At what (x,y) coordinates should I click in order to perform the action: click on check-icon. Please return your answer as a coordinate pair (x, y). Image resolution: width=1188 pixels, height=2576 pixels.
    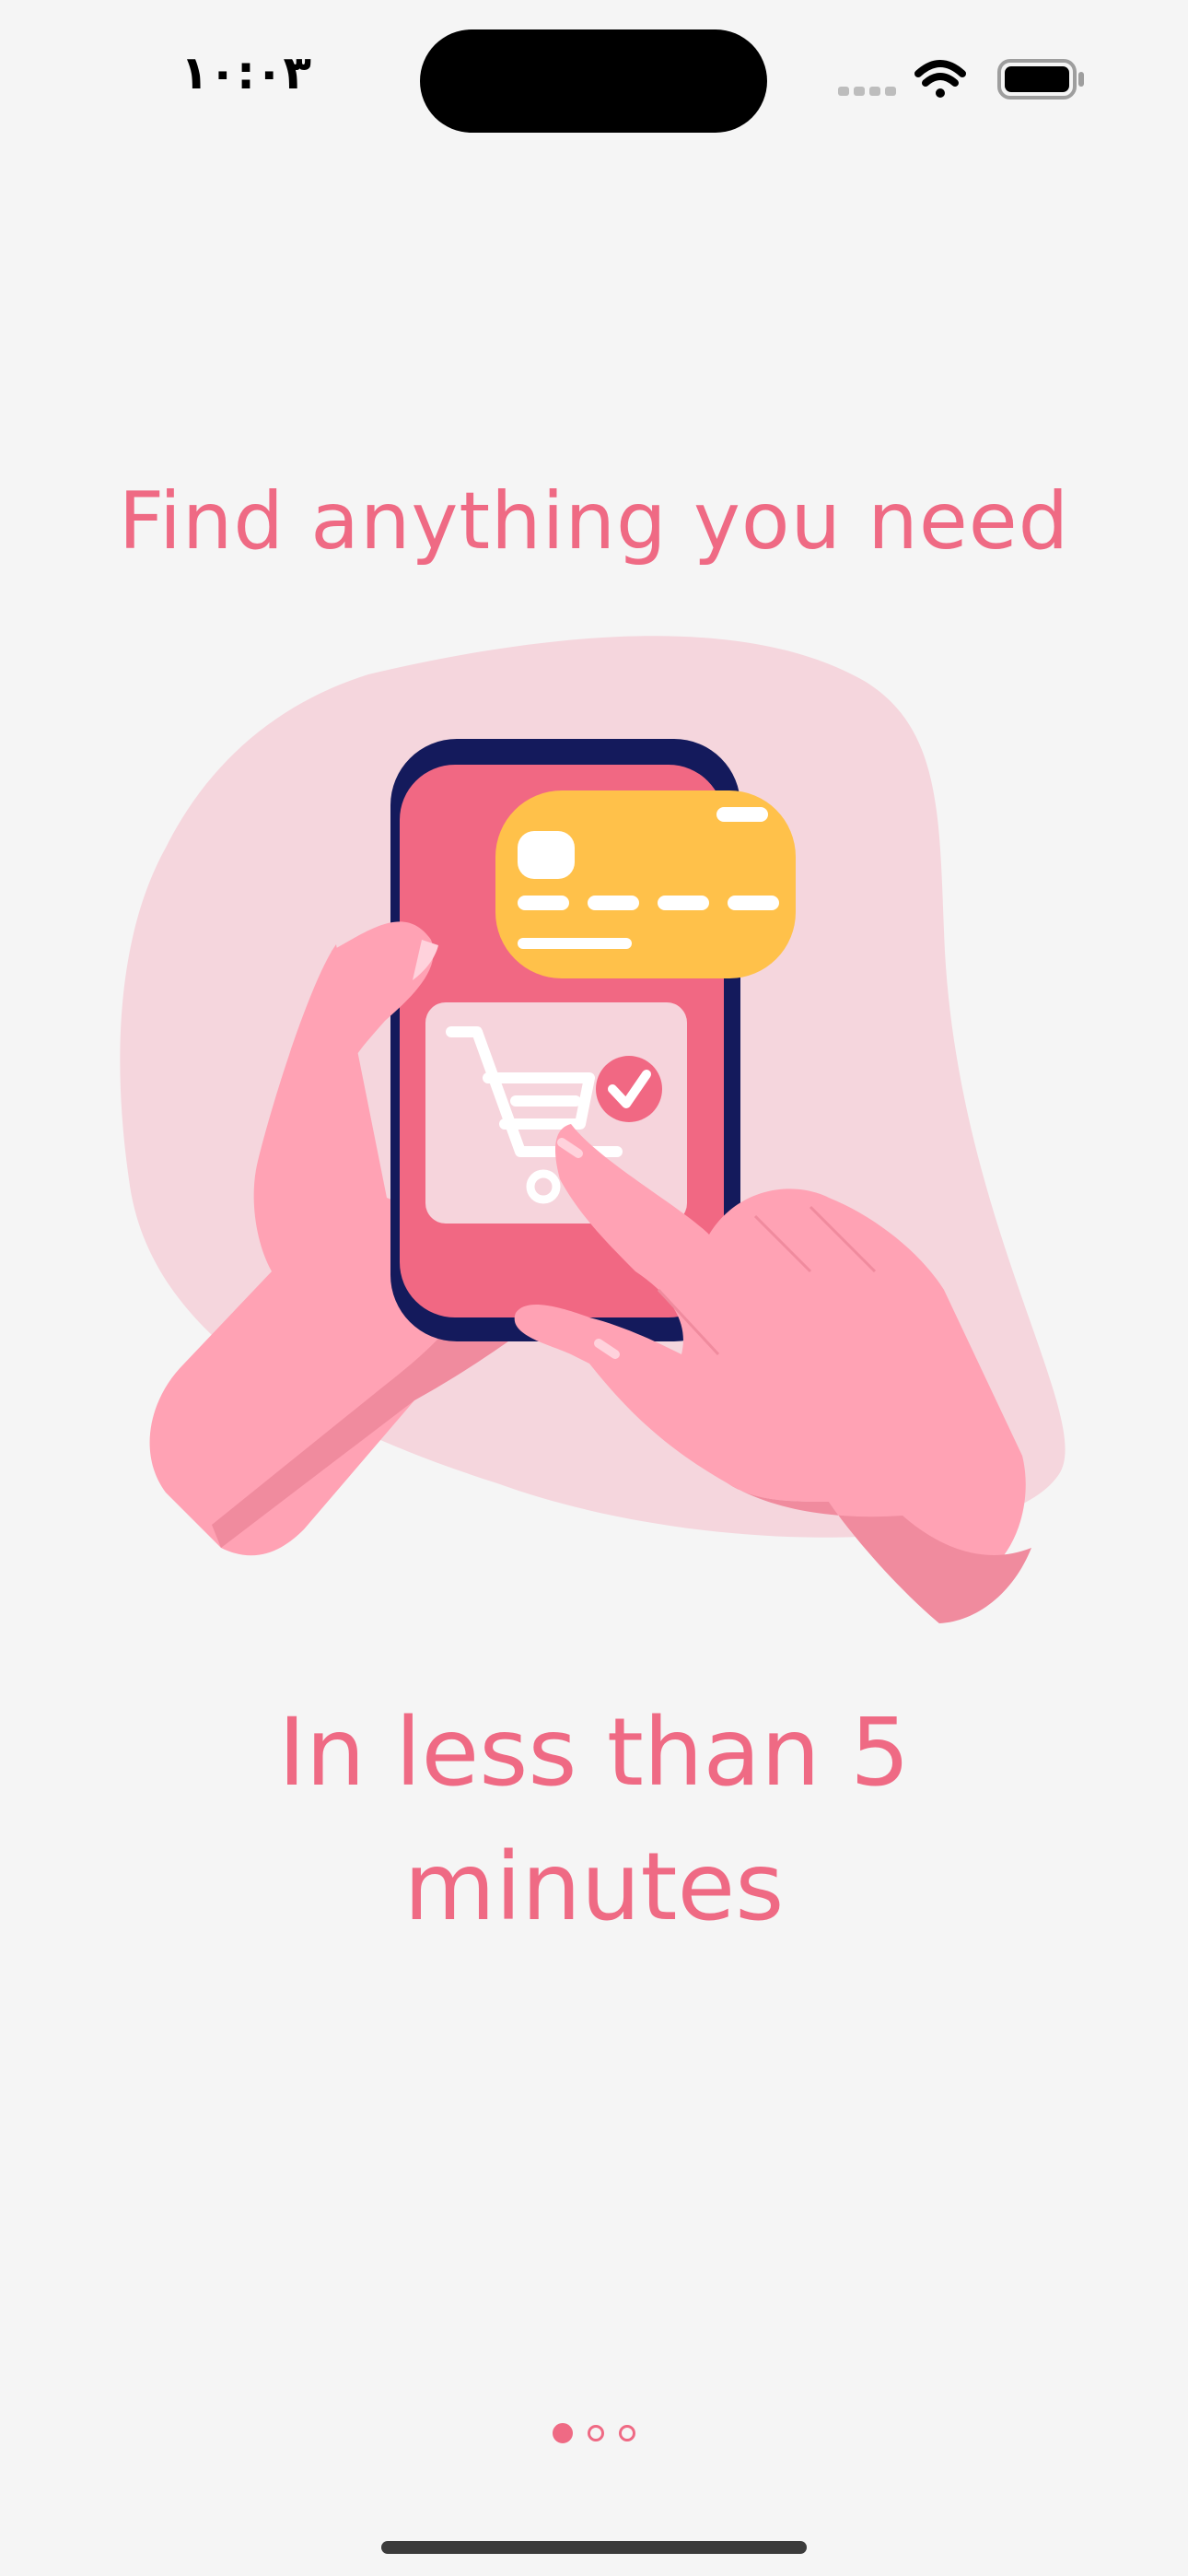
    Looking at the image, I should click on (629, 1089).